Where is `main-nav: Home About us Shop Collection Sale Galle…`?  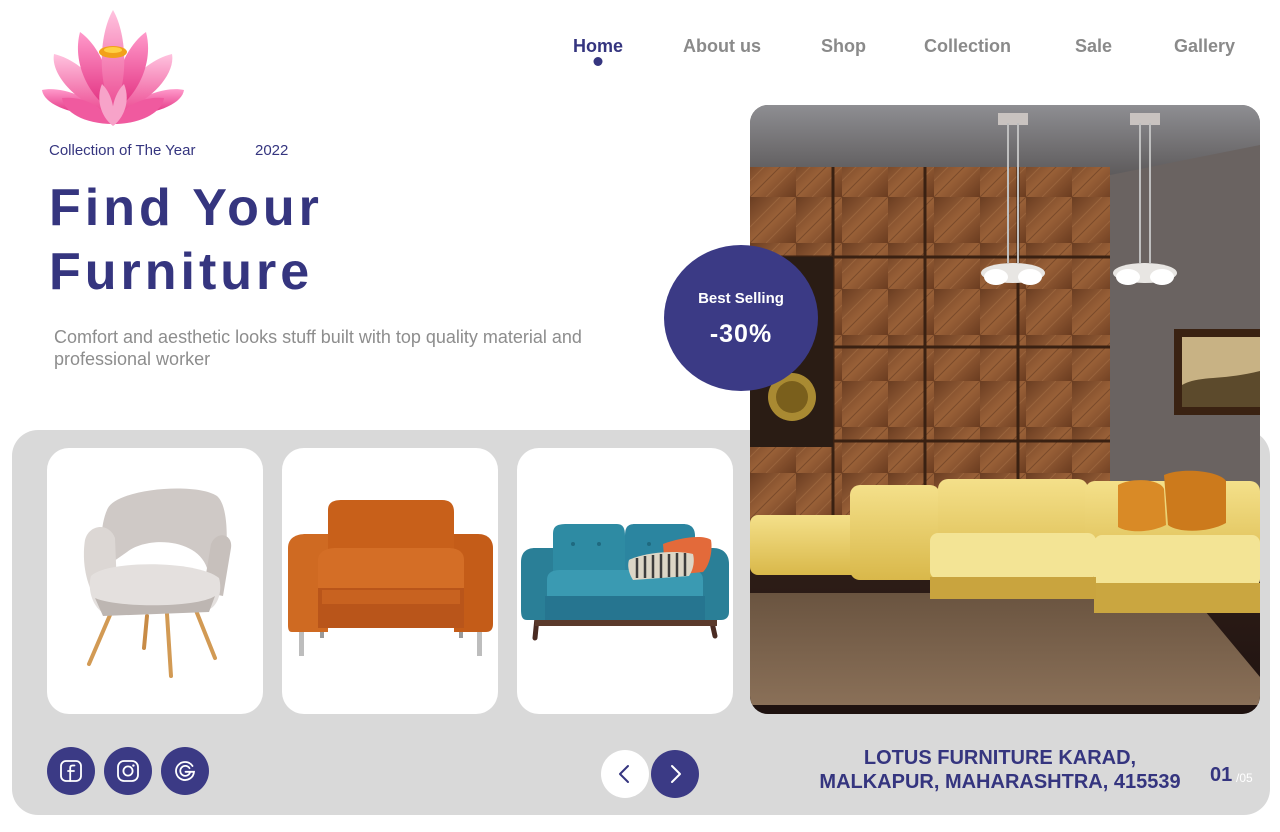 main-nav: Home About us Shop Collection Sale Galle… is located at coordinates (910, 56).